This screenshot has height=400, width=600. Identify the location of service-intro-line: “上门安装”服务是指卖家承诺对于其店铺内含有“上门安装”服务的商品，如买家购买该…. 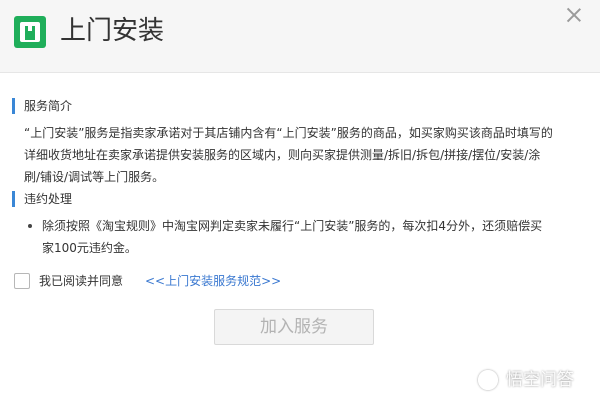
(288, 133).